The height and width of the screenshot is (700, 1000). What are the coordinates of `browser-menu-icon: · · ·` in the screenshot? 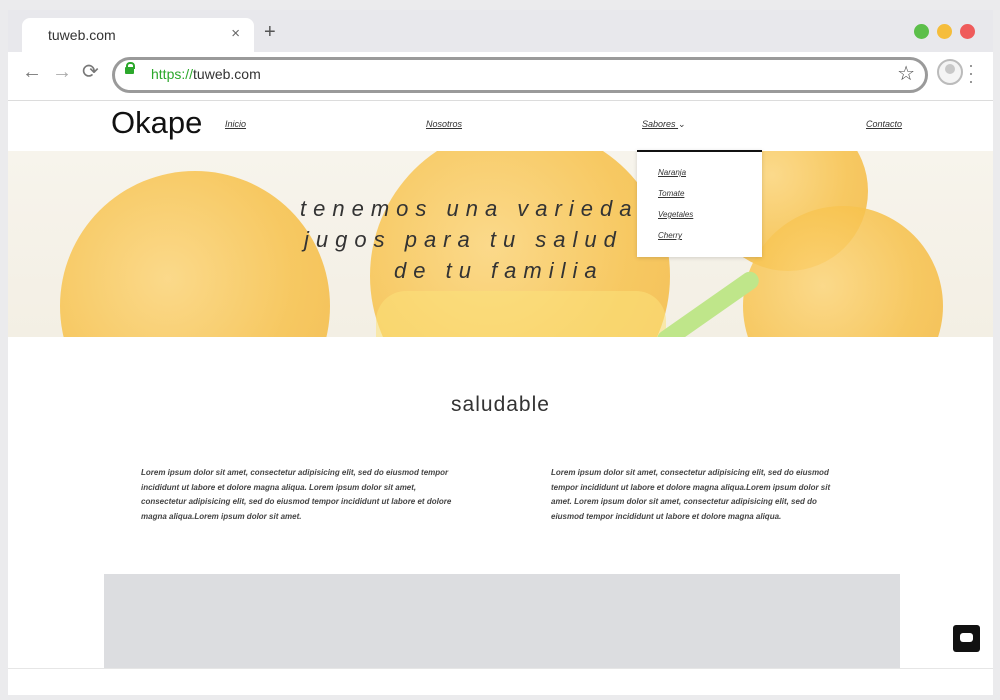 It's located at (971, 73).